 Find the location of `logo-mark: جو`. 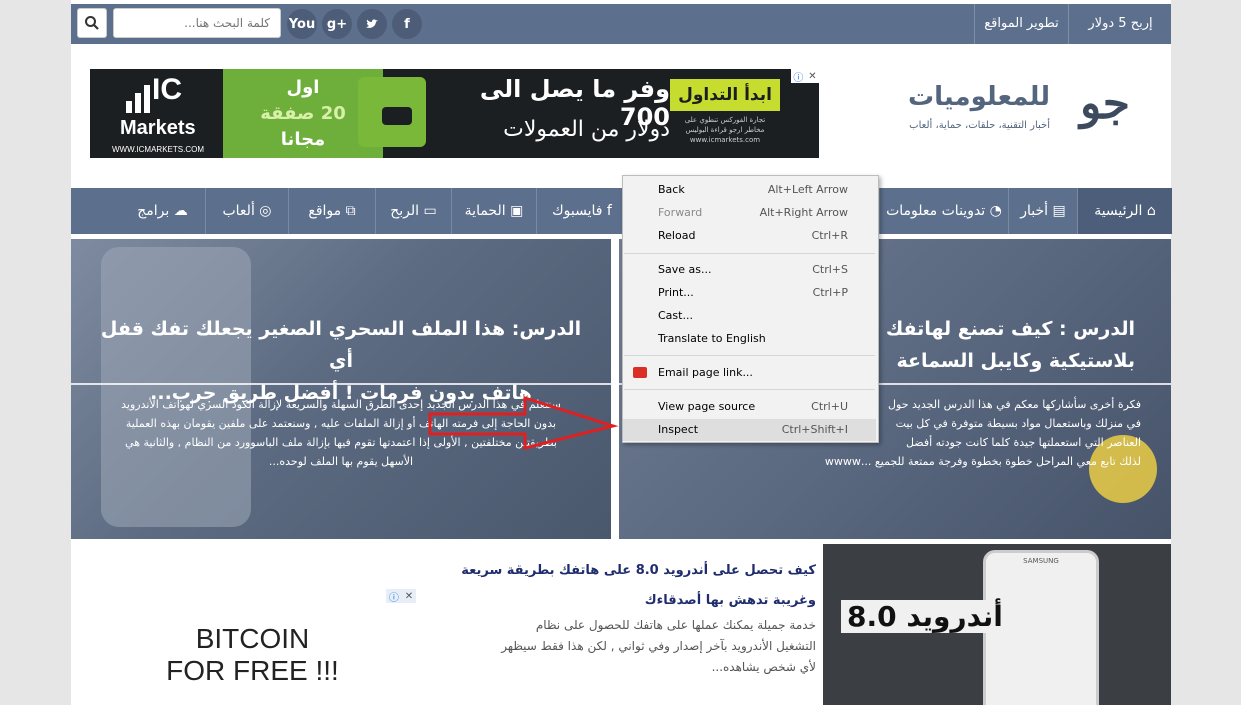

logo-mark: جو is located at coordinates (1105, 103).